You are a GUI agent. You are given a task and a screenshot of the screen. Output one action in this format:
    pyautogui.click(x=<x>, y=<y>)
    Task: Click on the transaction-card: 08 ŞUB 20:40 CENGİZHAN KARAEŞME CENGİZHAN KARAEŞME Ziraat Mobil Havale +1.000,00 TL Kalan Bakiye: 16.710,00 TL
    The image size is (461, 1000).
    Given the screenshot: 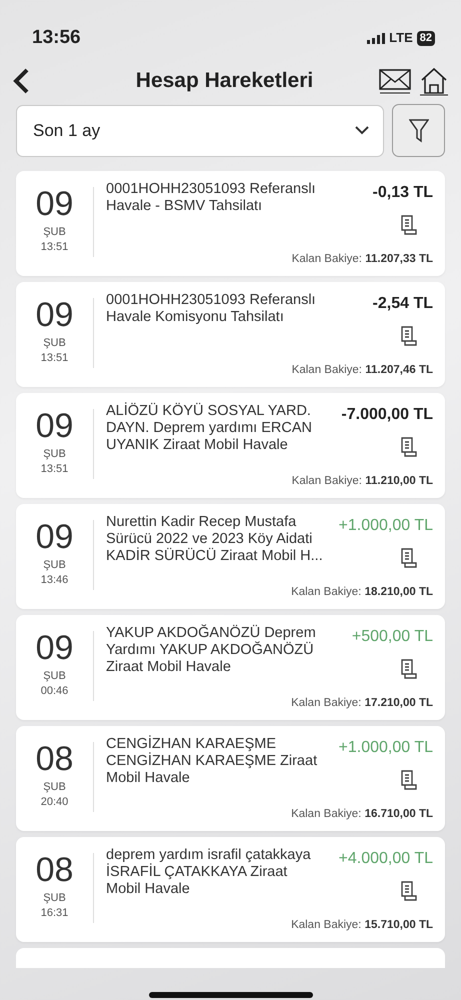 What is the action you would take?
    pyautogui.click(x=230, y=778)
    